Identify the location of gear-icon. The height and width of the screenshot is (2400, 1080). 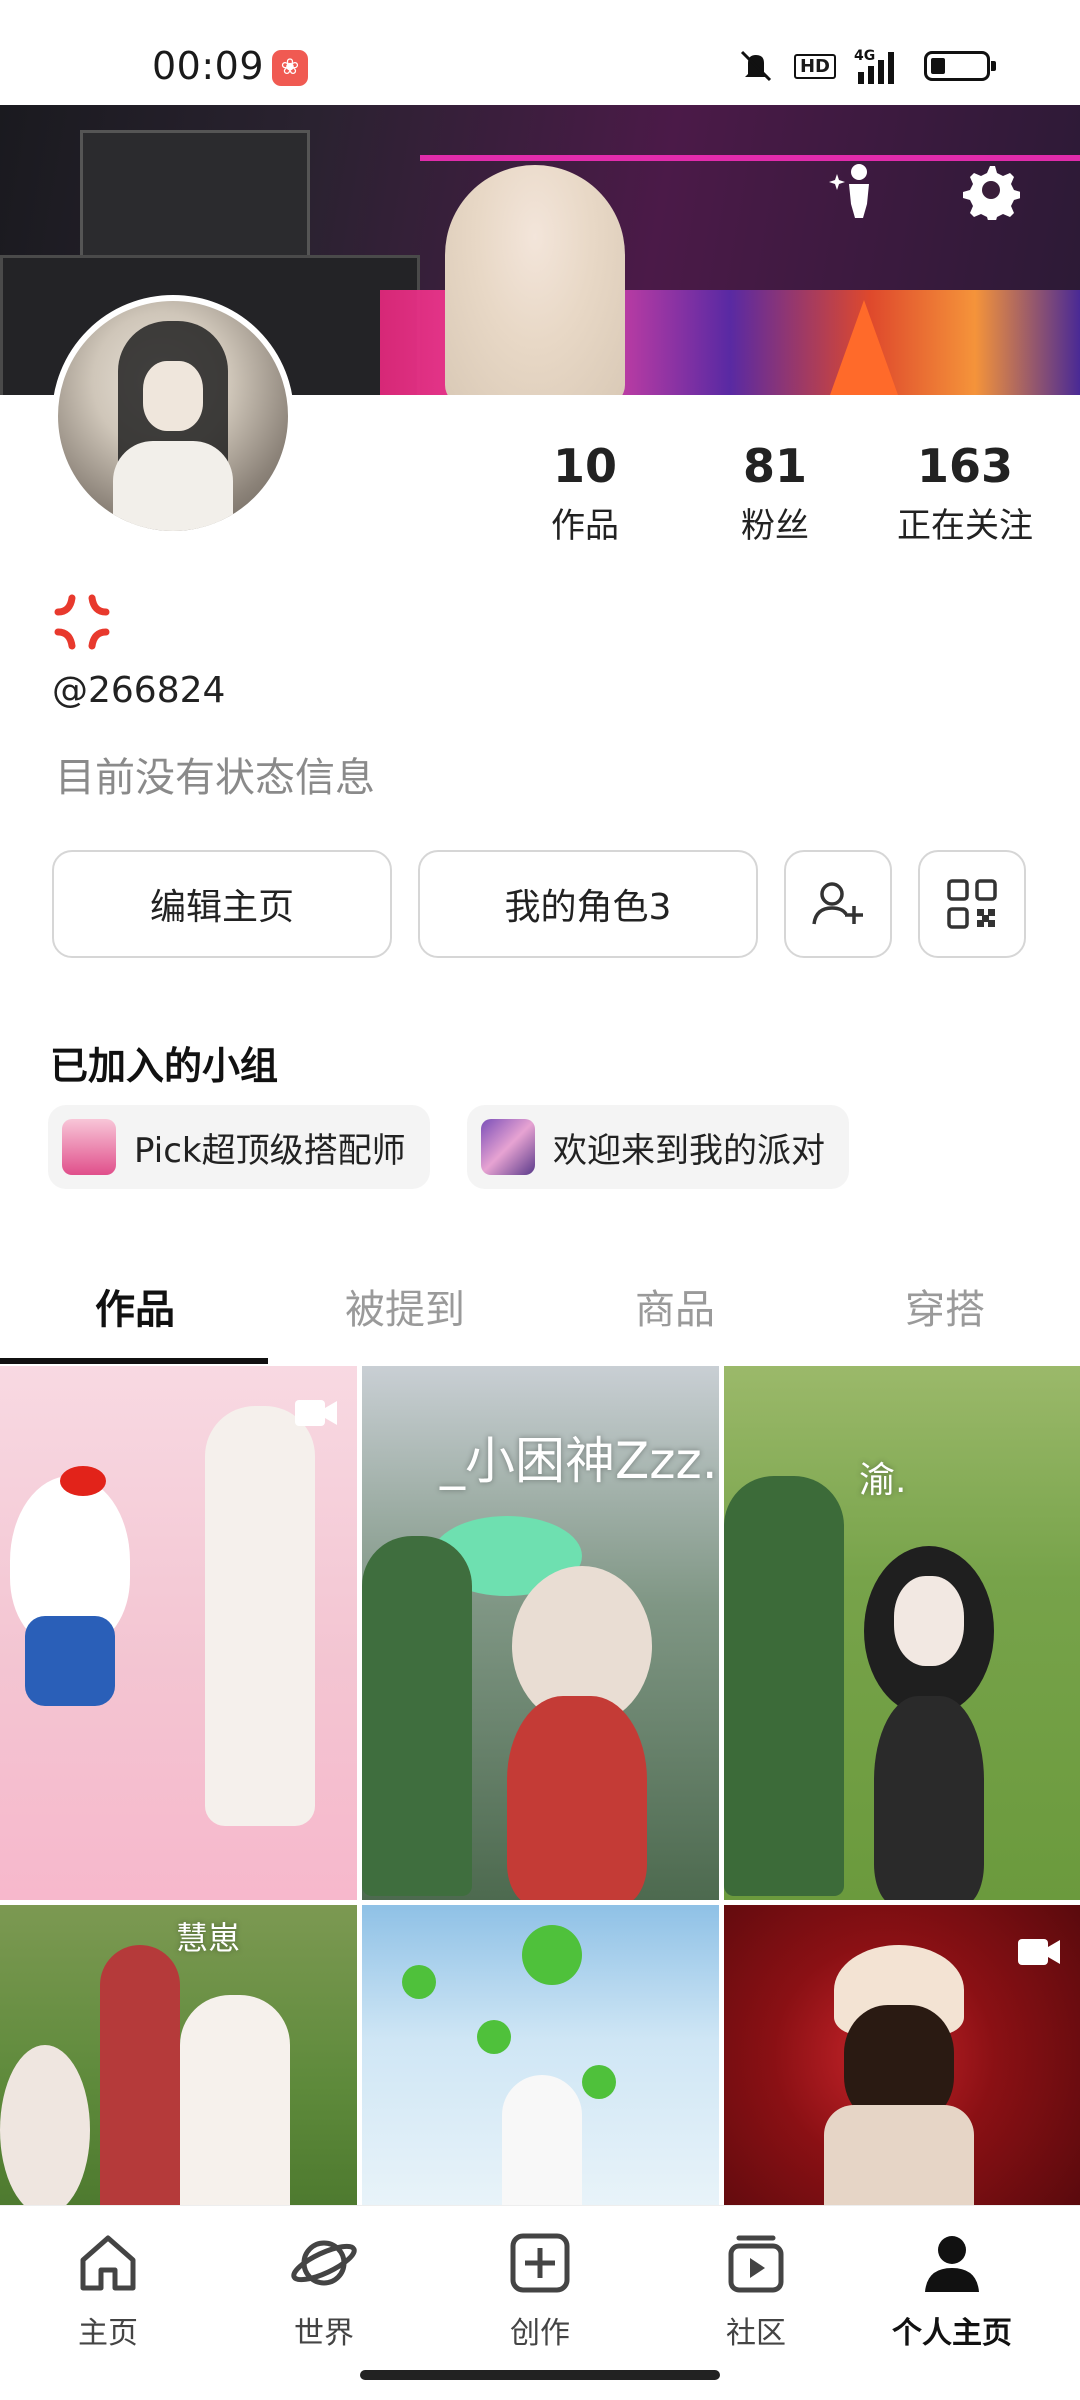
(991, 193).